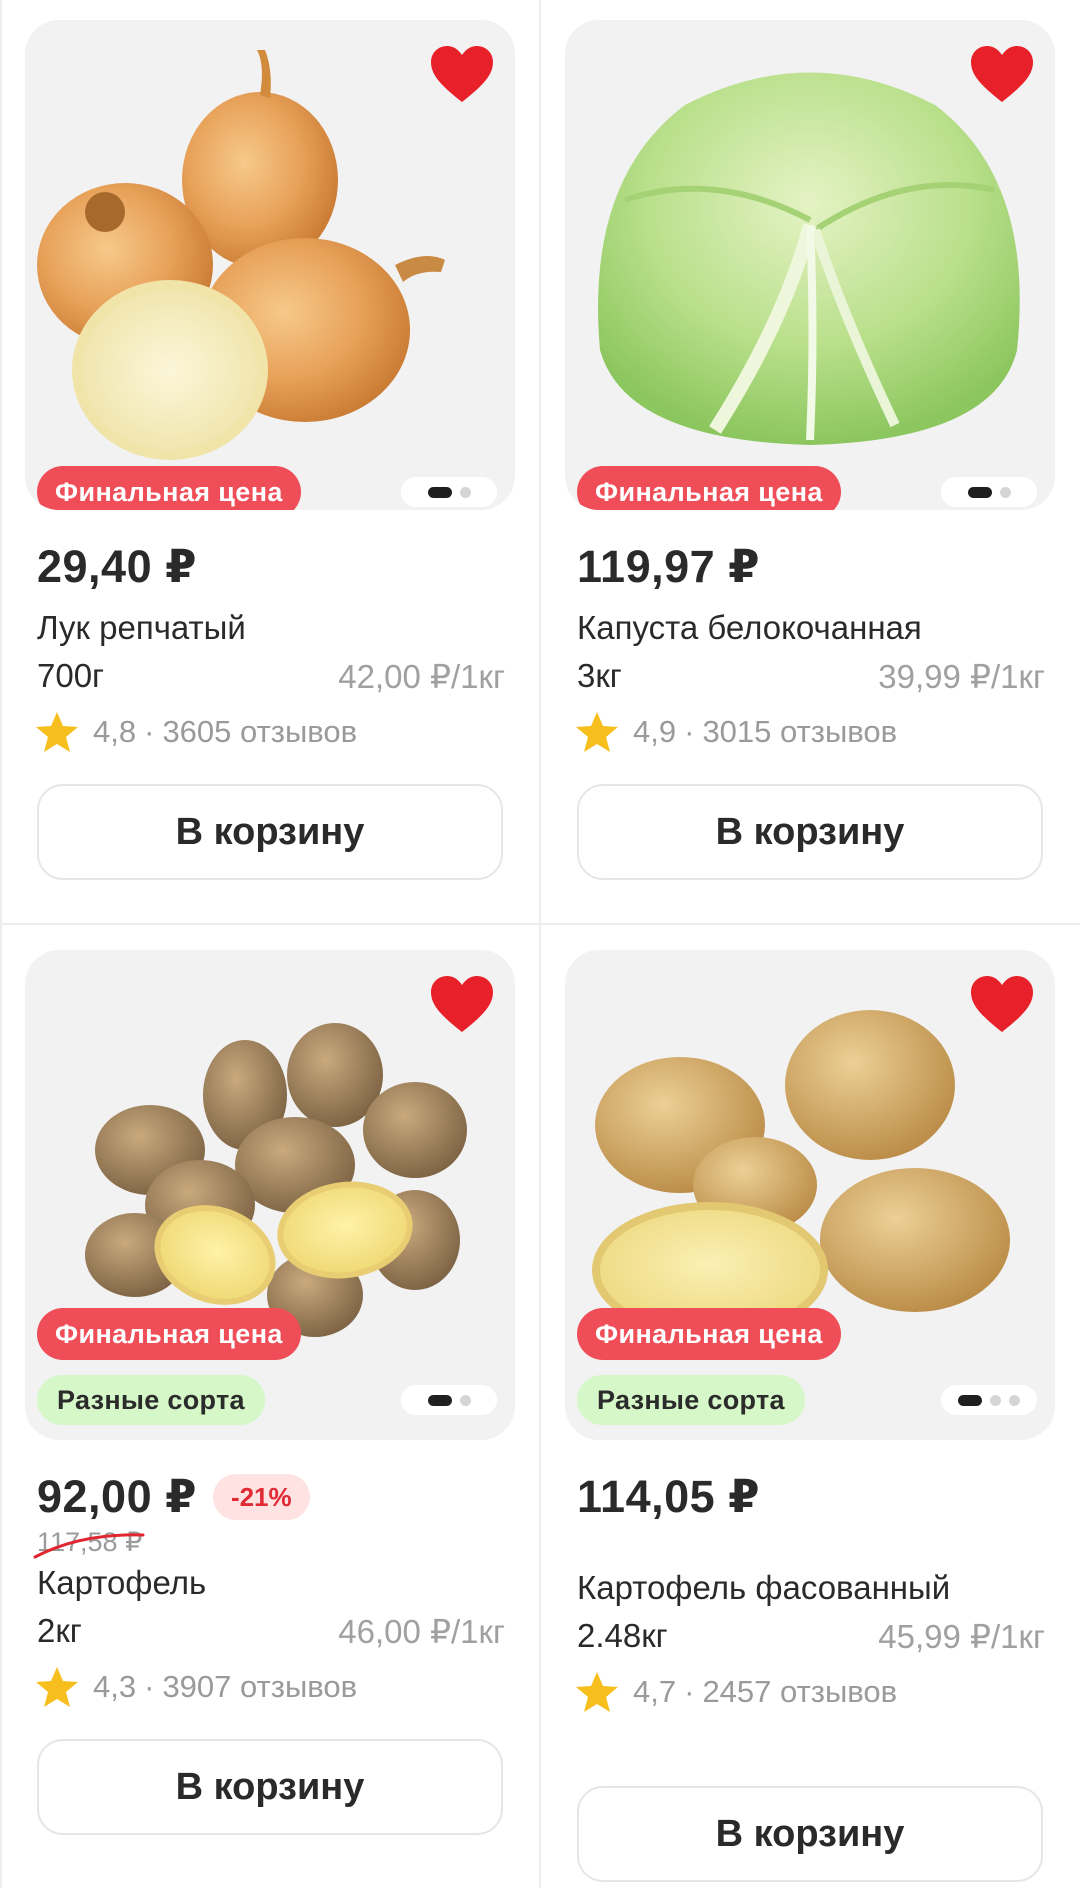  Describe the element at coordinates (810, 566) in the screenshot. I see `price-row: 119,97 ₽` at that location.